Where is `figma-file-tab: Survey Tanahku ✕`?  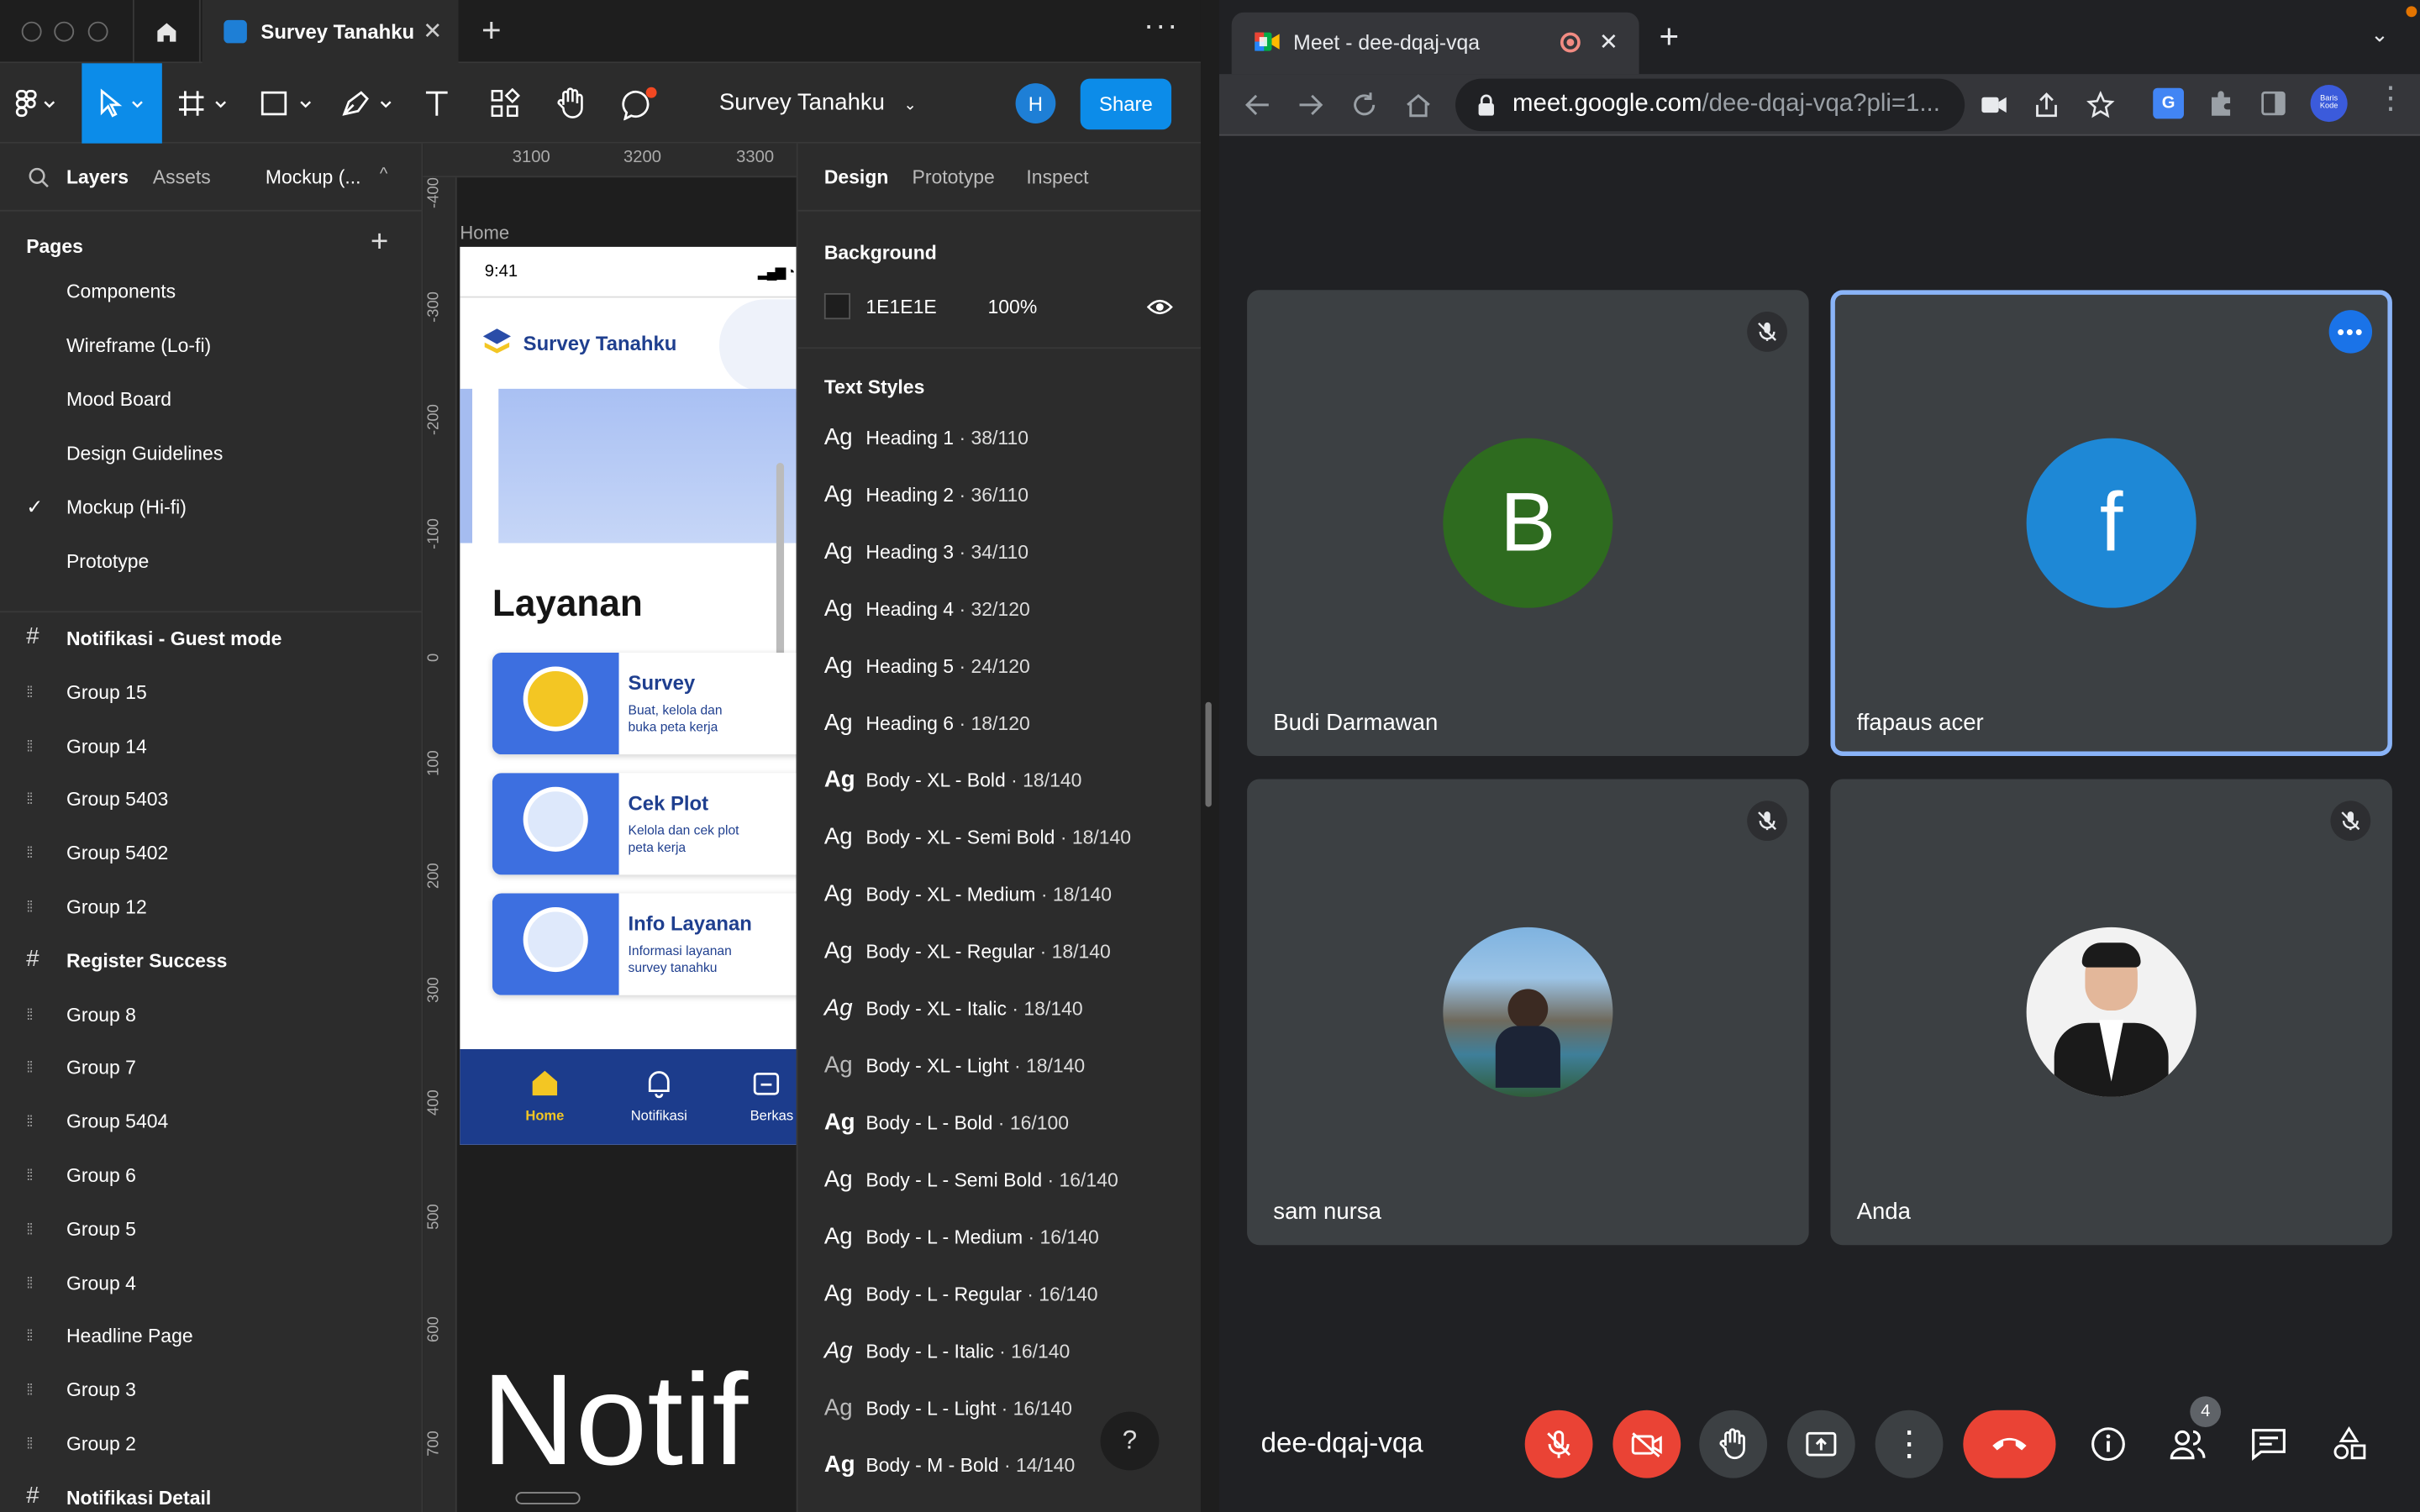
figma-file-tab: Survey Tanahku ✕ is located at coordinates (330, 32).